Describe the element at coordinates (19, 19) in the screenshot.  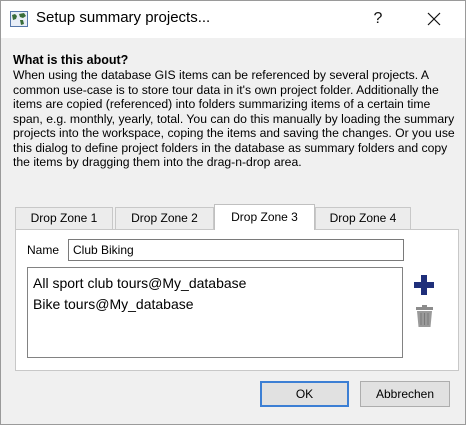
I see `app-icon` at that location.